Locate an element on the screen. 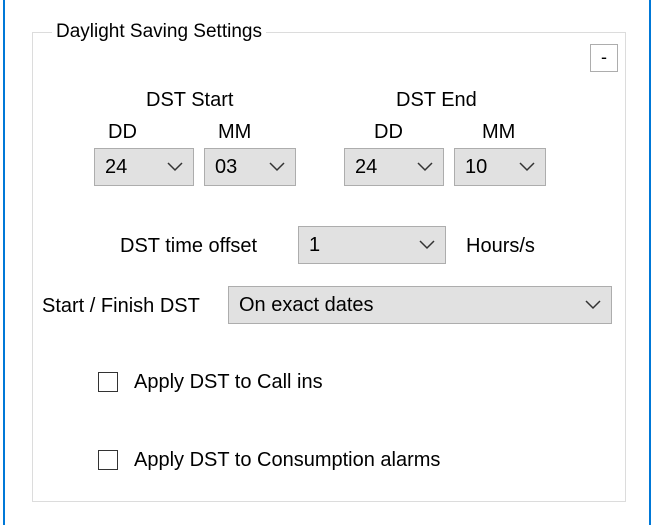 Image resolution: width=656 pixels, height=525 pixels. start-finish-value: On exact dates is located at coordinates (306, 305).